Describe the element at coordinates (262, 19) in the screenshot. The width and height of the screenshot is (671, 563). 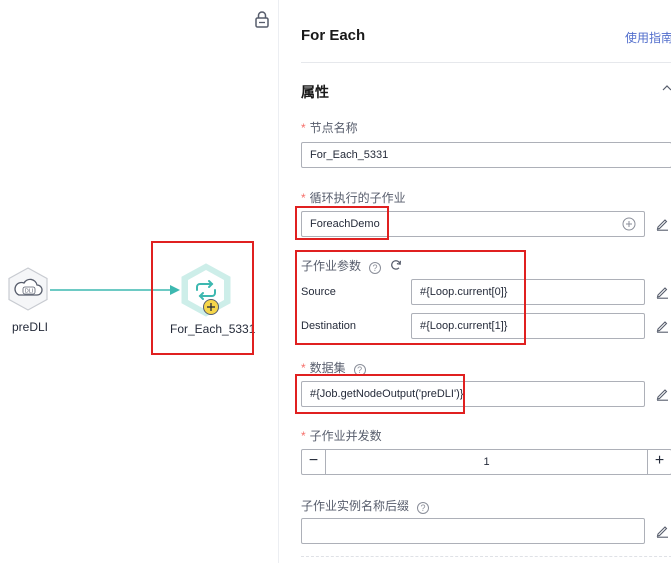
I see `lock-icon` at that location.